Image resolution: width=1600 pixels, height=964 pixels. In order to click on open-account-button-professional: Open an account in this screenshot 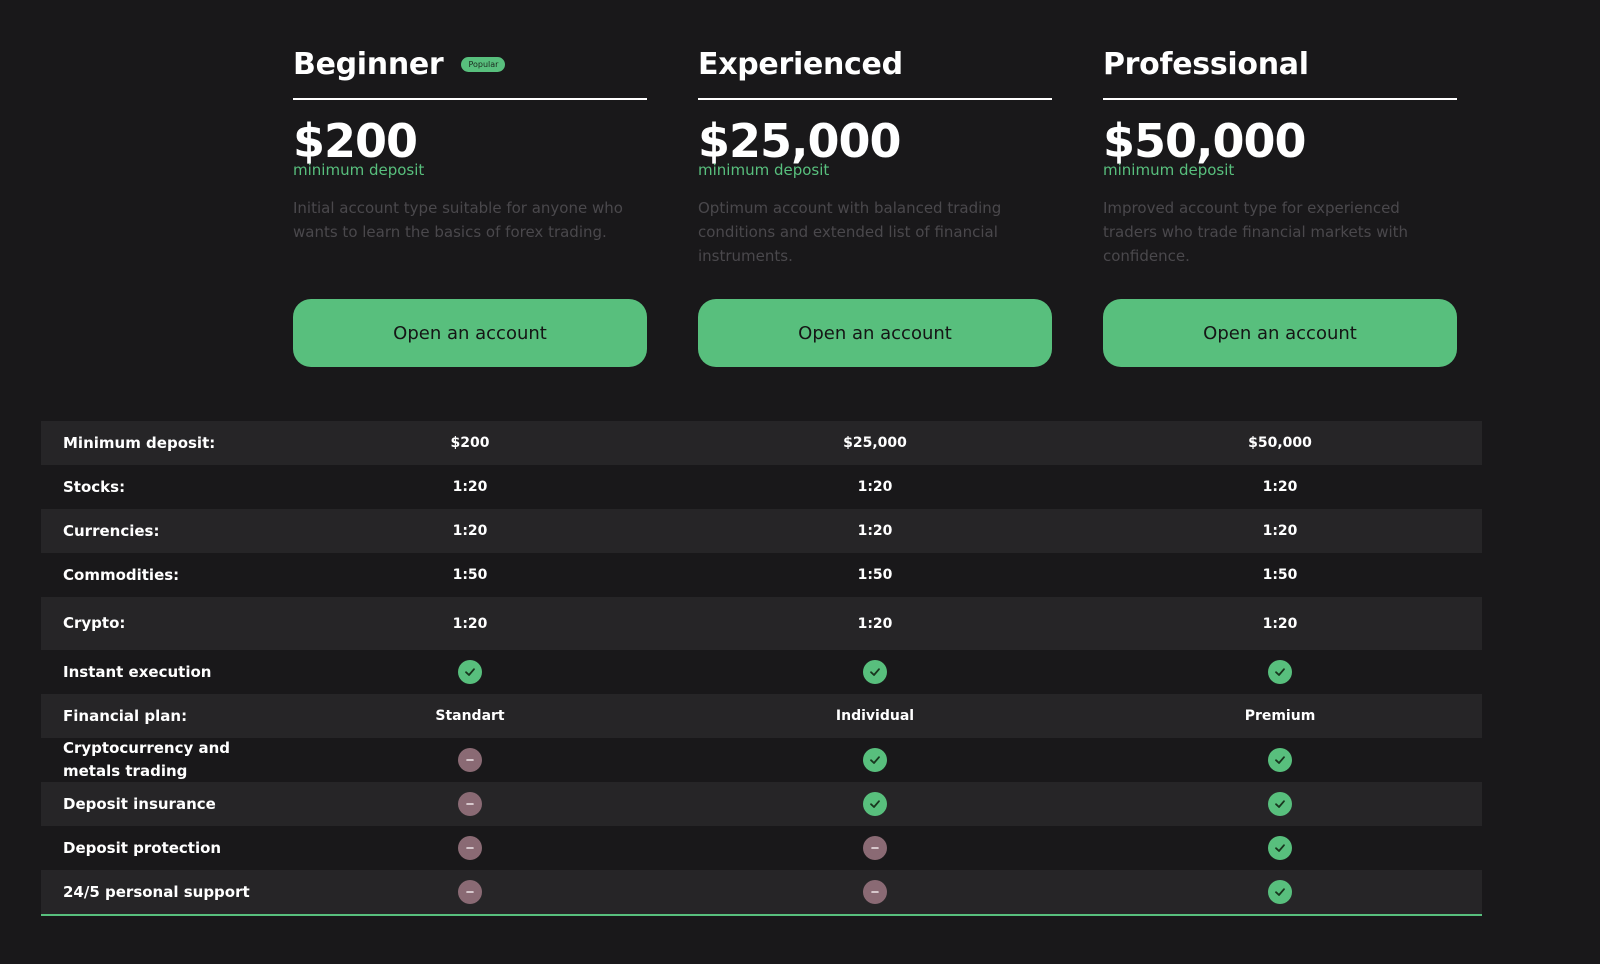, I will do `click(1280, 333)`.